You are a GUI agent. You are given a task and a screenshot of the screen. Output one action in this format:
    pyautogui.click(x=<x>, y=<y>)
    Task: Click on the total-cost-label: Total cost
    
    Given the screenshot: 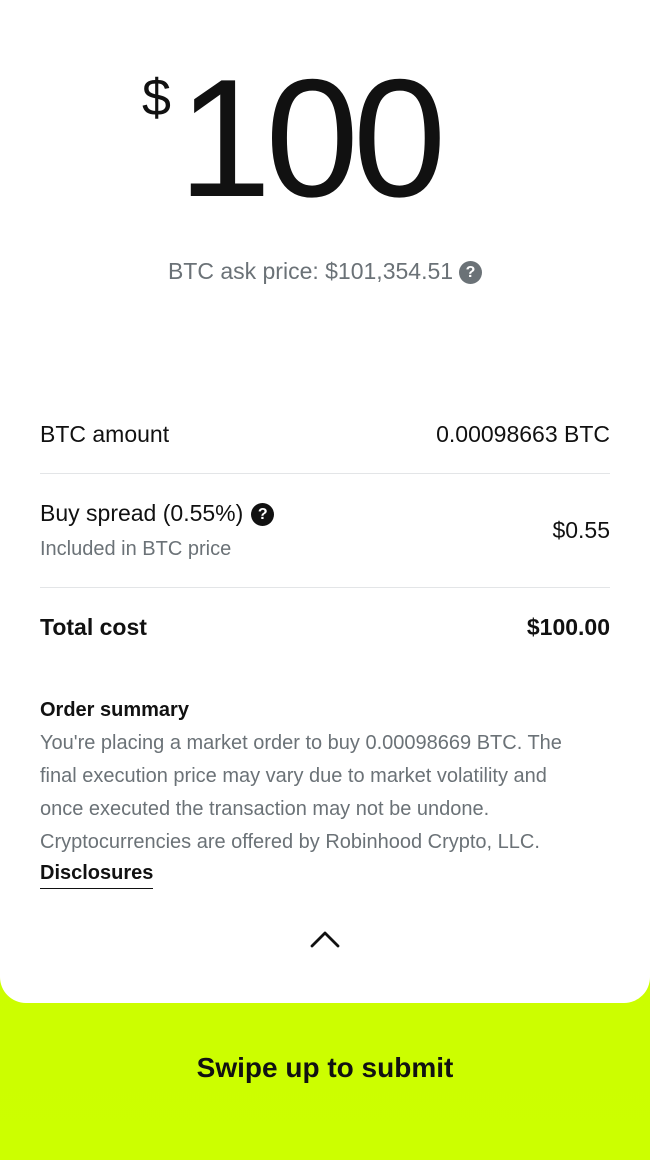 What is the action you would take?
    pyautogui.click(x=93, y=627)
    